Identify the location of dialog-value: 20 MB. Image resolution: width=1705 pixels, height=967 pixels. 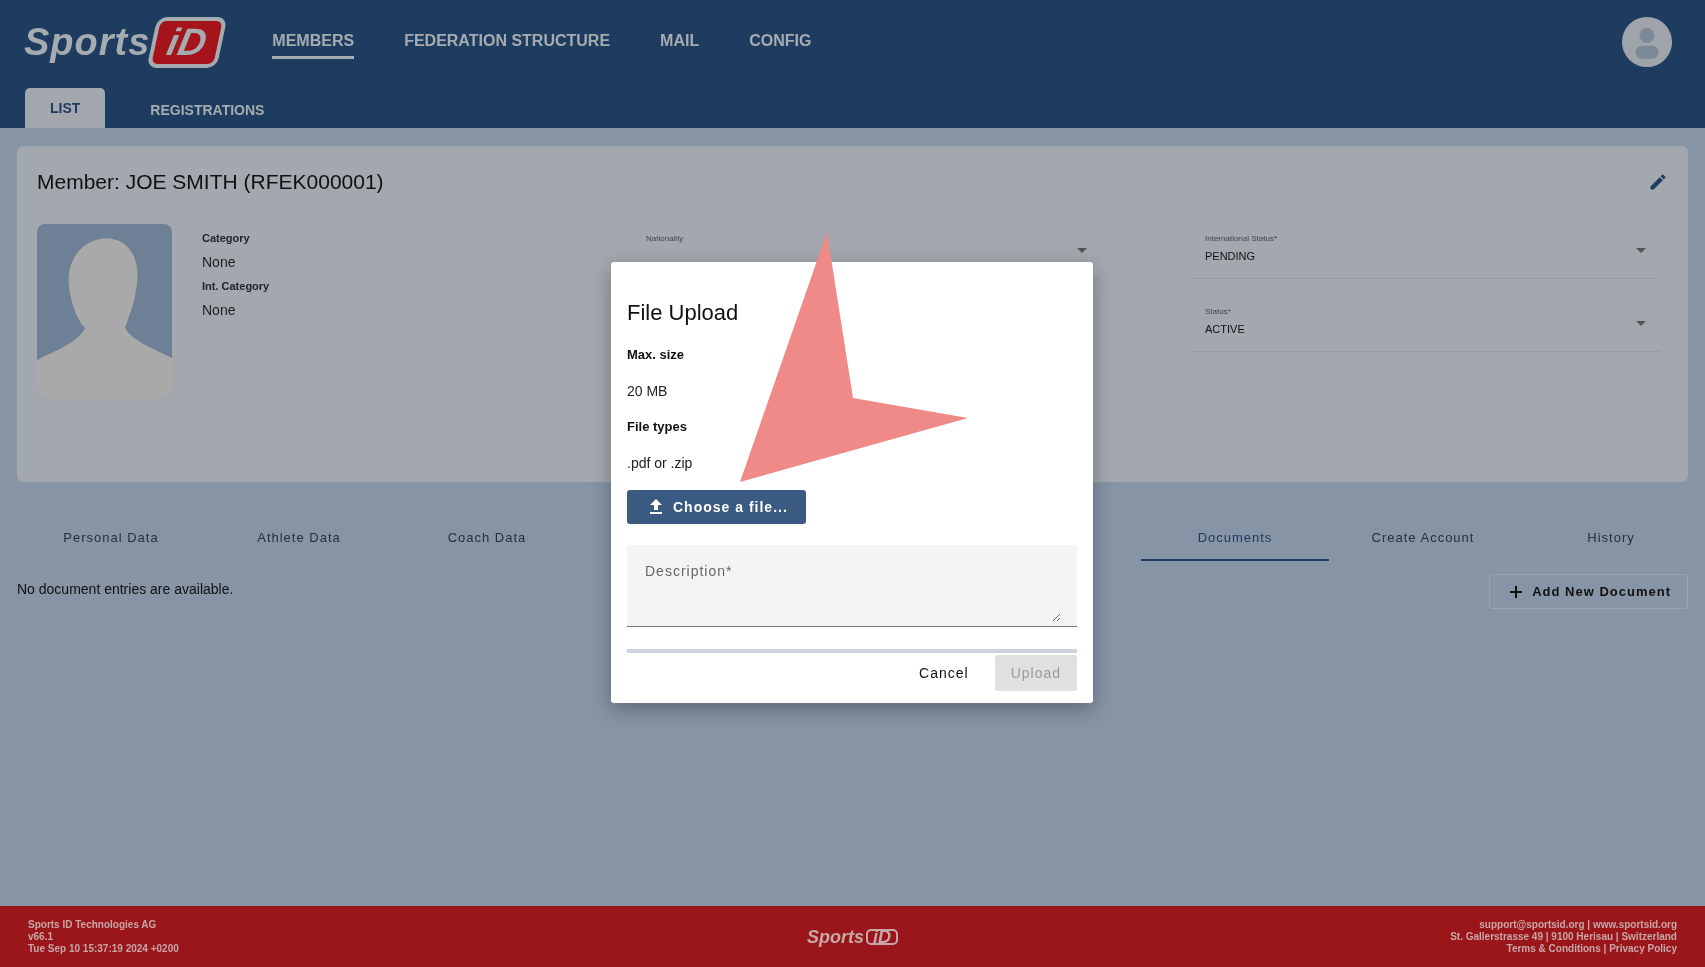
(648, 391).